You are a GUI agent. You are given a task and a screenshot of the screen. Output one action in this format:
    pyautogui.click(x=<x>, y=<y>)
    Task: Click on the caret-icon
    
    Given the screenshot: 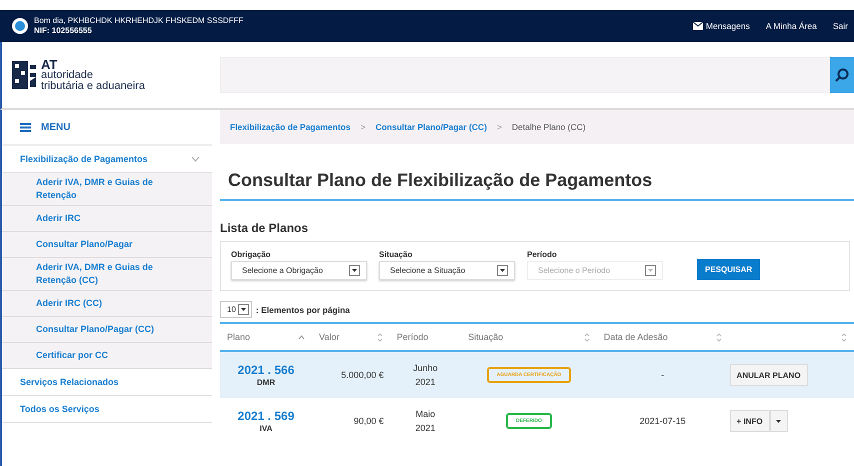 What is the action you would take?
    pyautogui.click(x=779, y=421)
    